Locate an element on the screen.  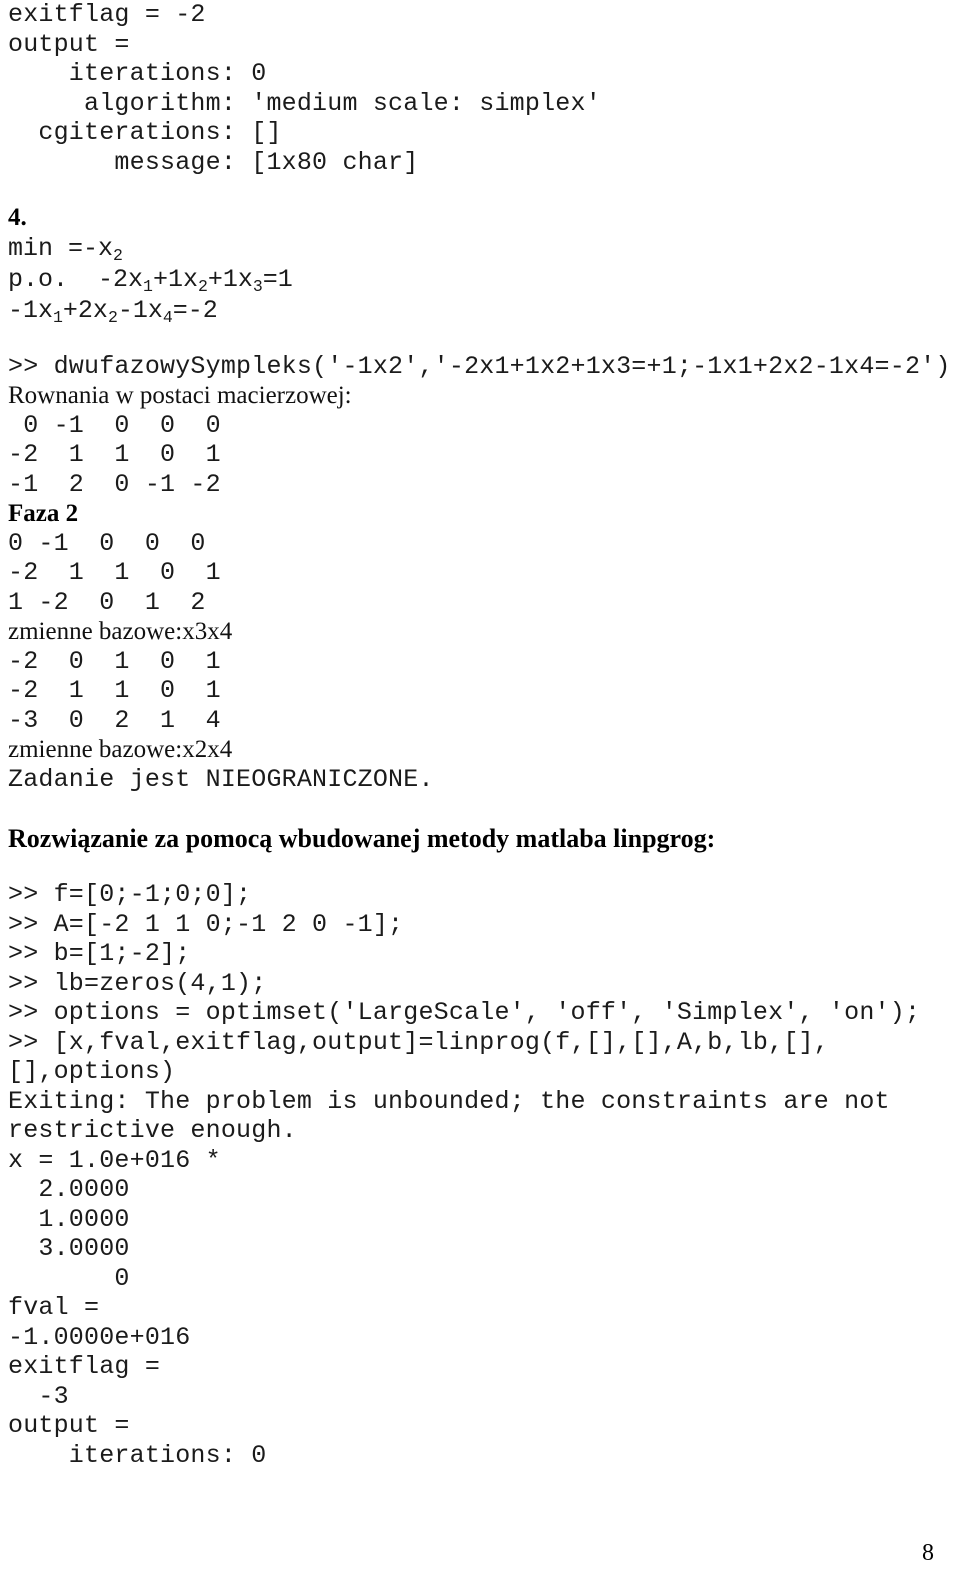
exitflag-value-bottom: -3 is located at coordinates (38, 1396).